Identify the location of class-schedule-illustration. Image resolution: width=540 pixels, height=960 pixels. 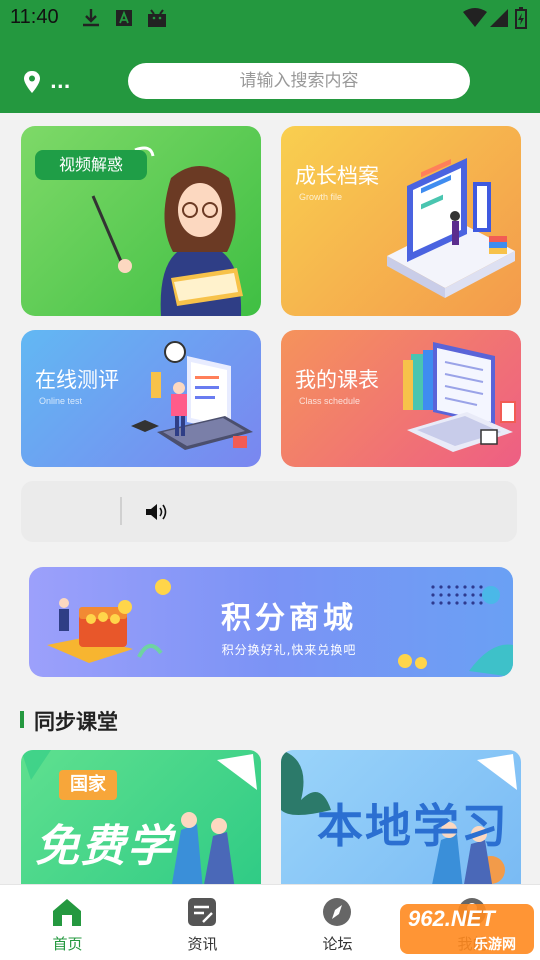
(459, 397).